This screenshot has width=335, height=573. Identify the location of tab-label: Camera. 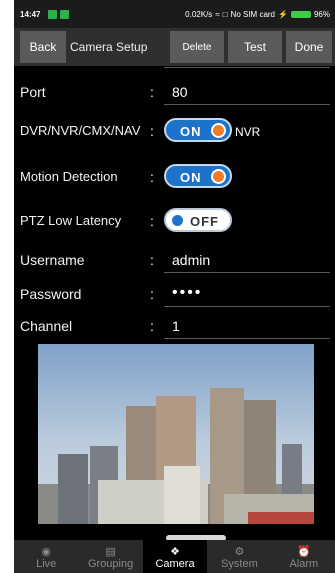
(175, 564).